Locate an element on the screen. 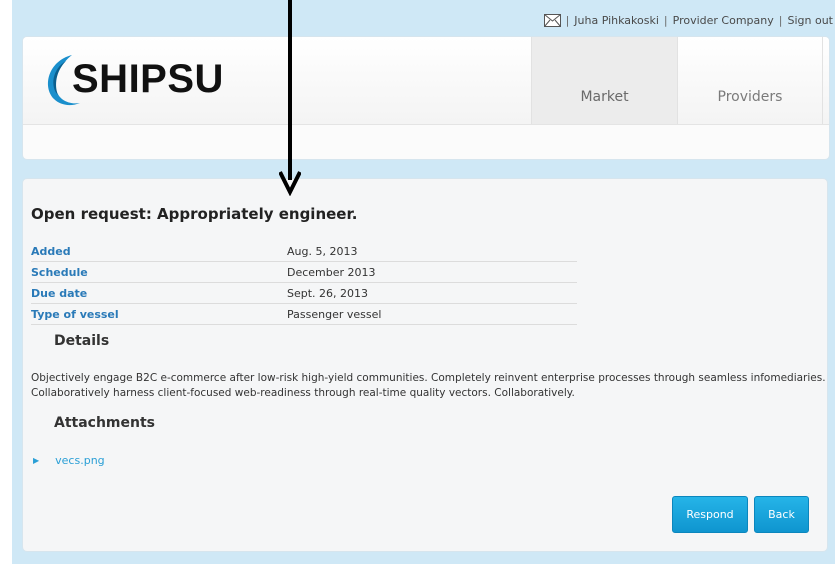 Image resolution: width=835 pixels, height=564 pixels. page-title: Open request: Appropriately engineer. is located at coordinates (194, 214).